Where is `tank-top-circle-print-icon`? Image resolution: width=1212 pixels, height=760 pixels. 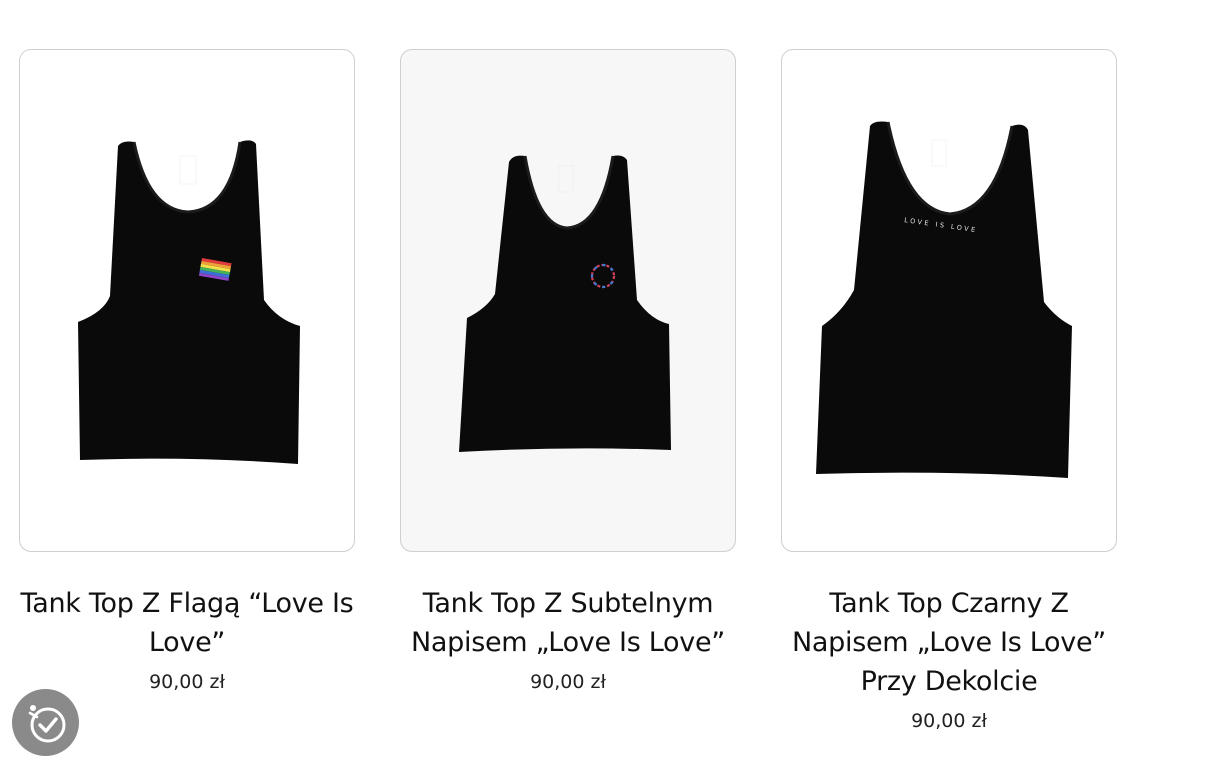
tank-top-circle-print-icon is located at coordinates (565, 303).